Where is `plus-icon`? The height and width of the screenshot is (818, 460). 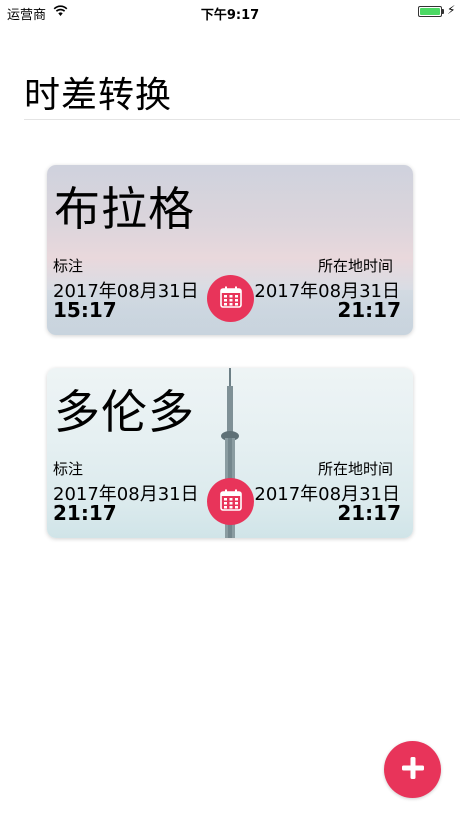
plus-icon is located at coordinates (413, 770).